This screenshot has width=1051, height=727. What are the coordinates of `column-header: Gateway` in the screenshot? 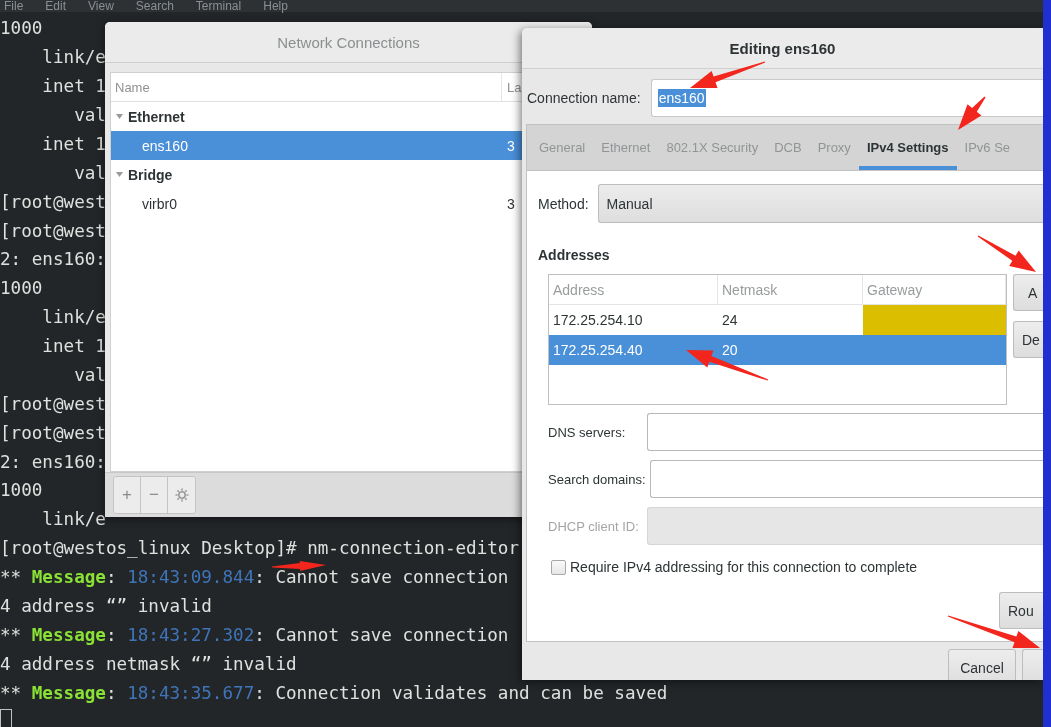 It's located at (934, 289).